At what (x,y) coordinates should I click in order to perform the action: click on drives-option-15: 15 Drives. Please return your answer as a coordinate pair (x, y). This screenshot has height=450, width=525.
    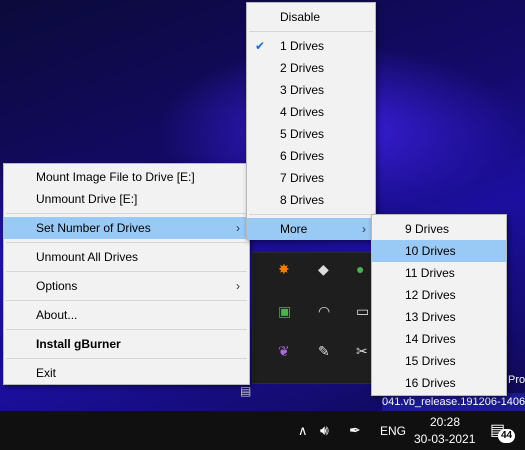
    Looking at the image, I should click on (439, 361).